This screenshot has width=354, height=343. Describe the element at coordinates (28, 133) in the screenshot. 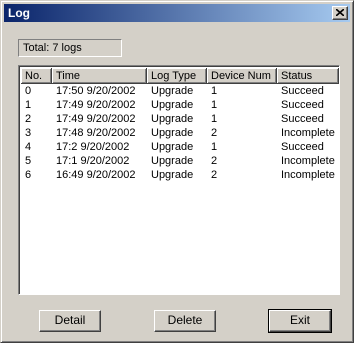

I see `cell-no: 3` at that location.